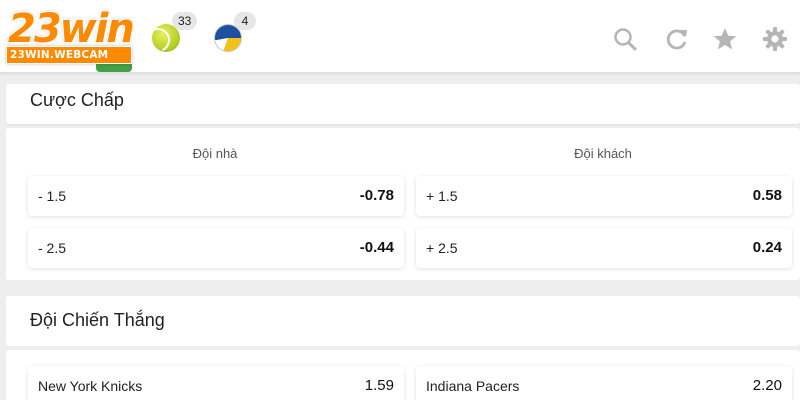  Describe the element at coordinates (442, 248) in the screenshot. I see `handicap-line: + 2.5` at that location.